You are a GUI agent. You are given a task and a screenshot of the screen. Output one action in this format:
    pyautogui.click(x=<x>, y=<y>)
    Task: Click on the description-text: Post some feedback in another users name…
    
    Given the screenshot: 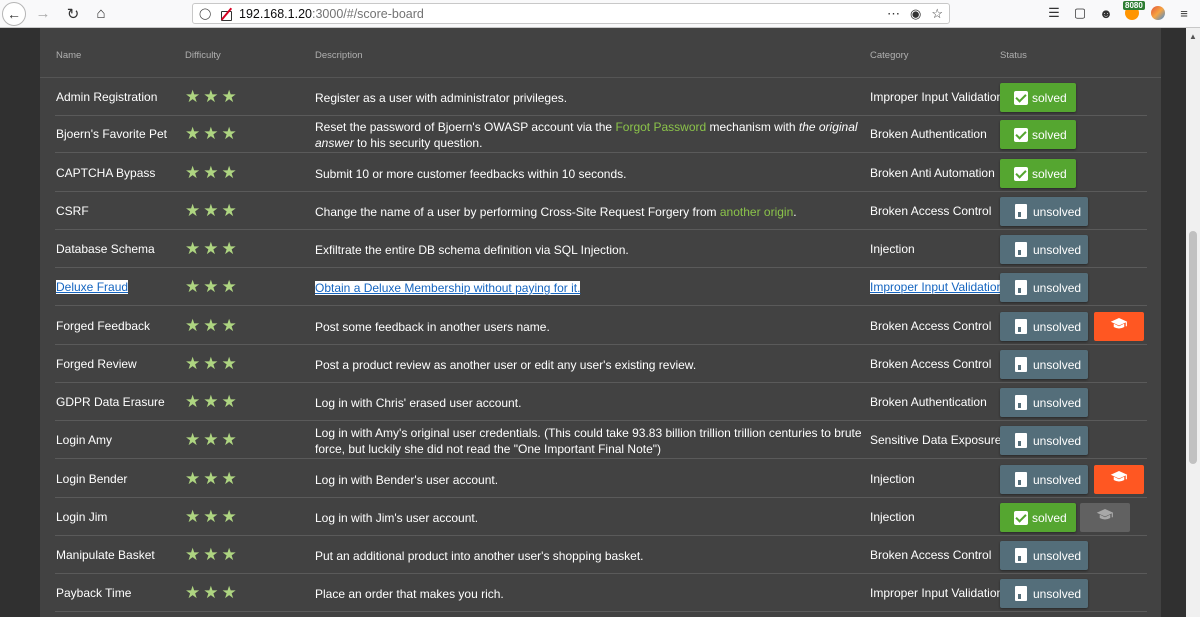 What is the action you would take?
    pyautogui.click(x=432, y=327)
    